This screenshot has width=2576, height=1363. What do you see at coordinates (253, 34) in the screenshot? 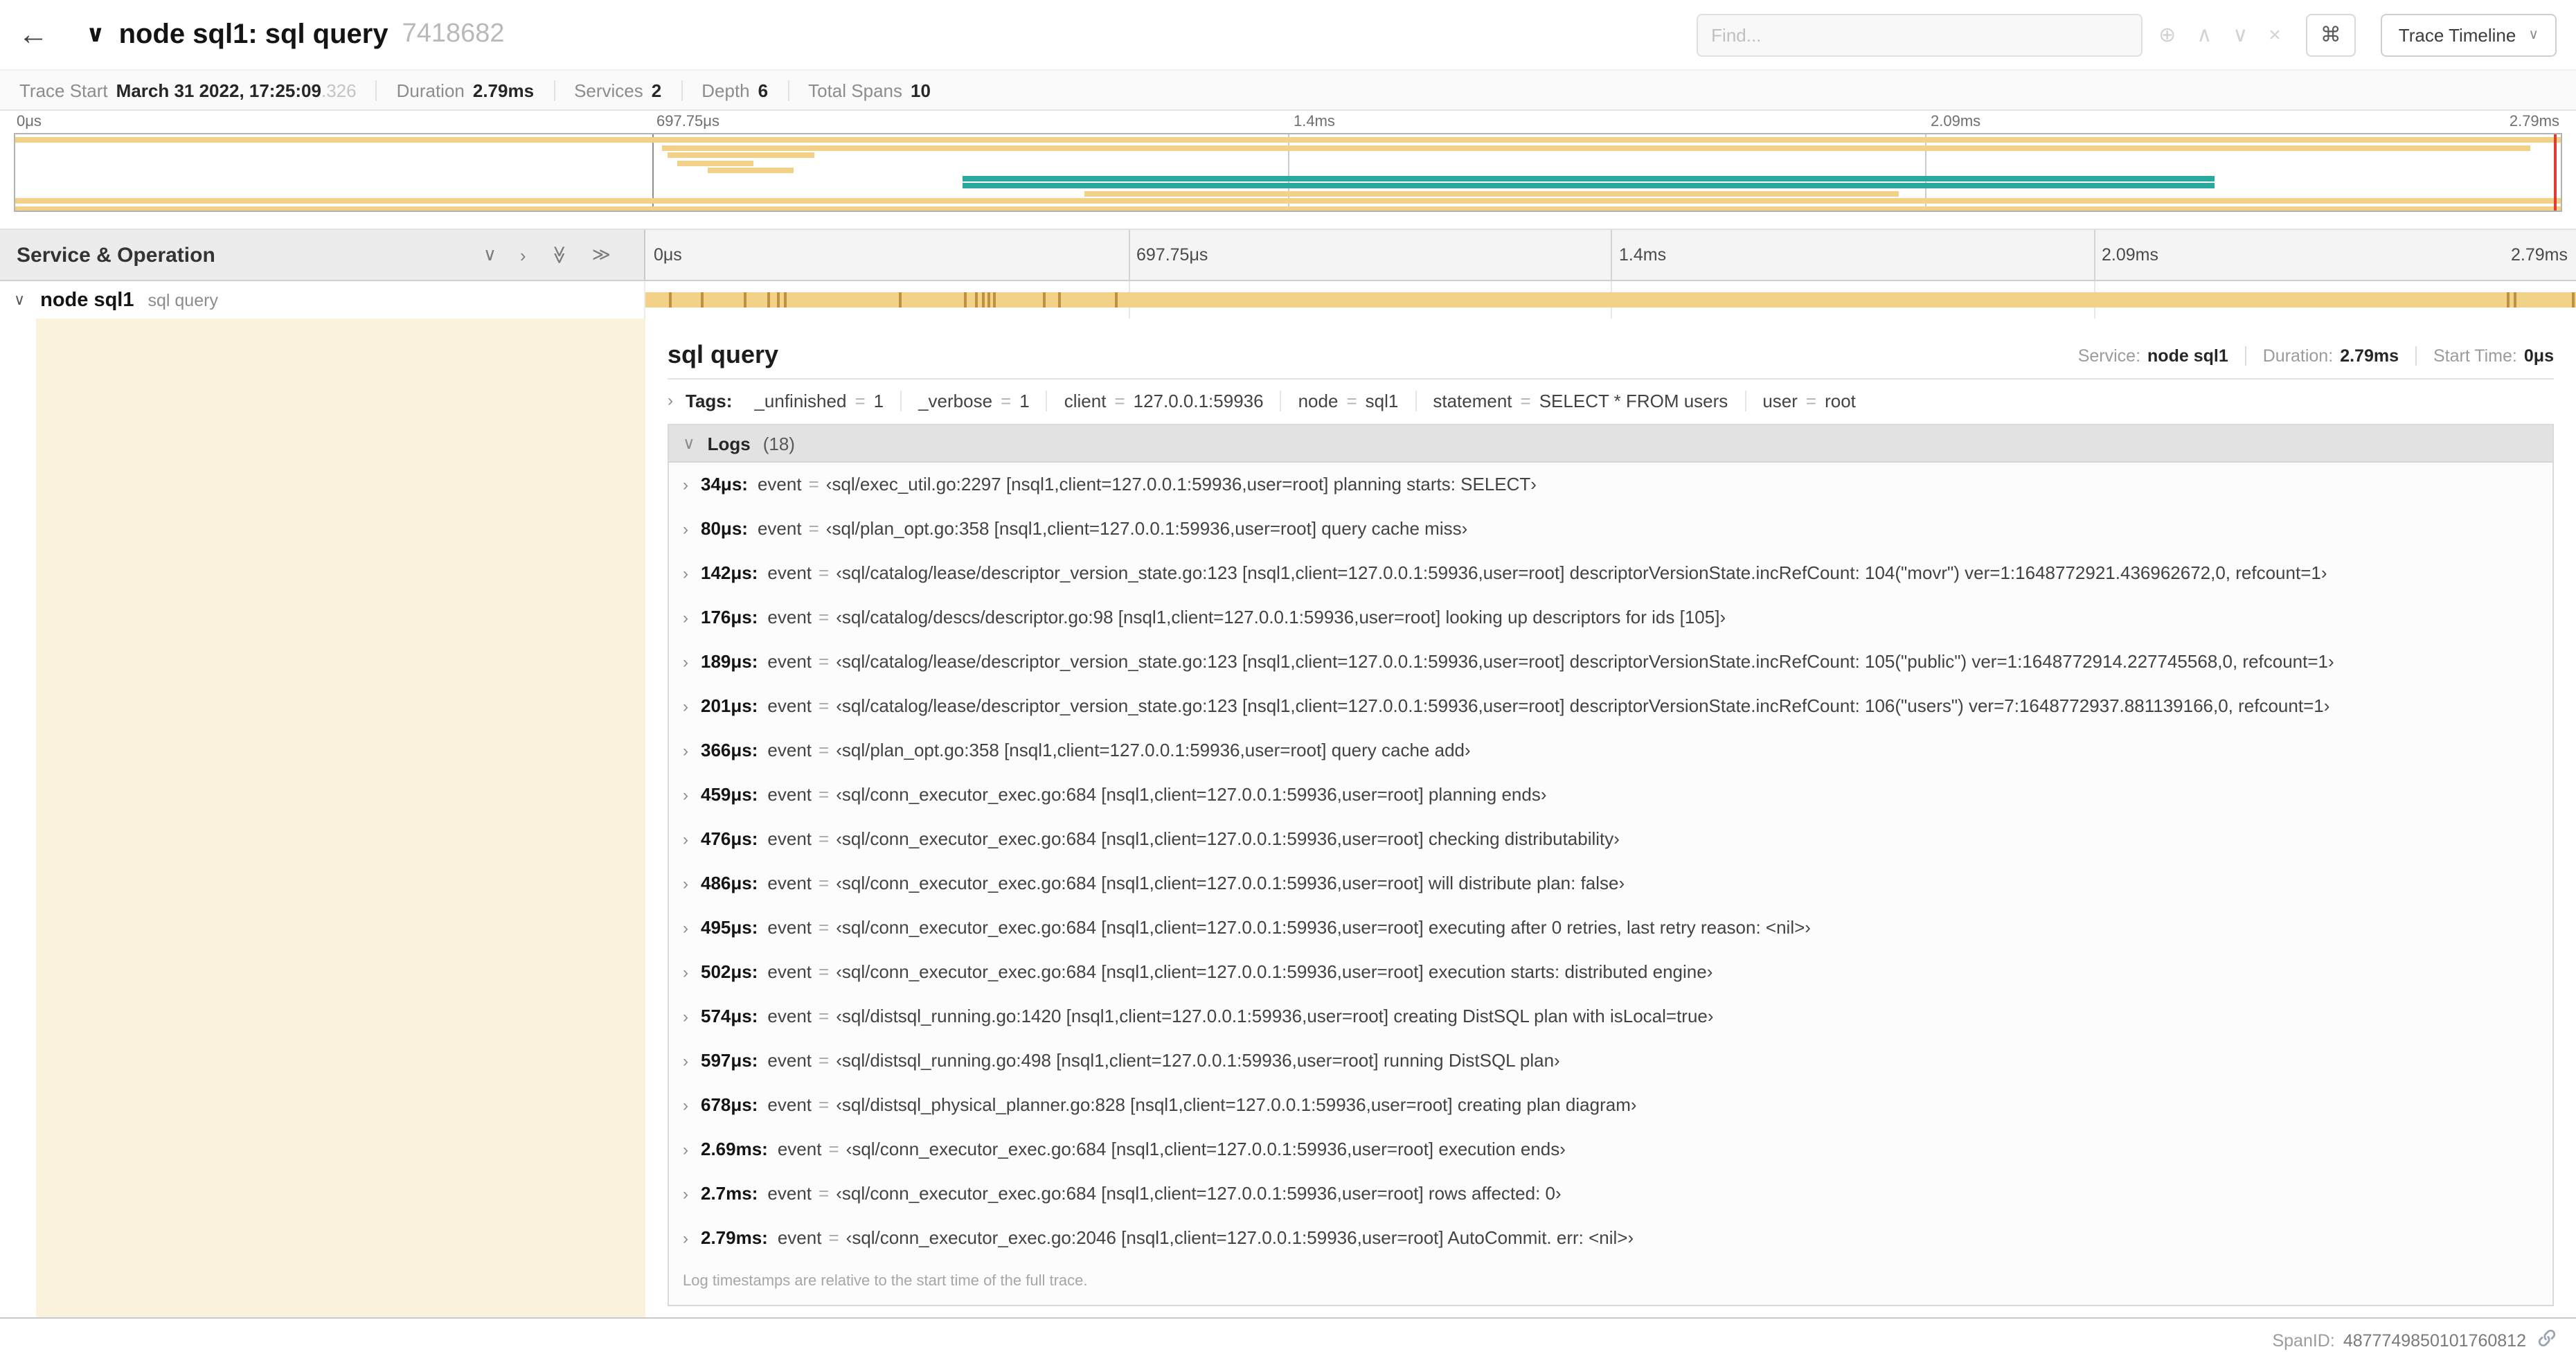
I see `page-title: node sql1: sql query` at bounding box center [253, 34].